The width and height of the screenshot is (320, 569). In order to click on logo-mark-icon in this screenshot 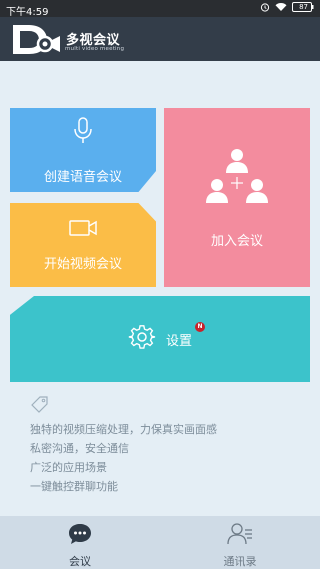, I will do `click(36, 39)`.